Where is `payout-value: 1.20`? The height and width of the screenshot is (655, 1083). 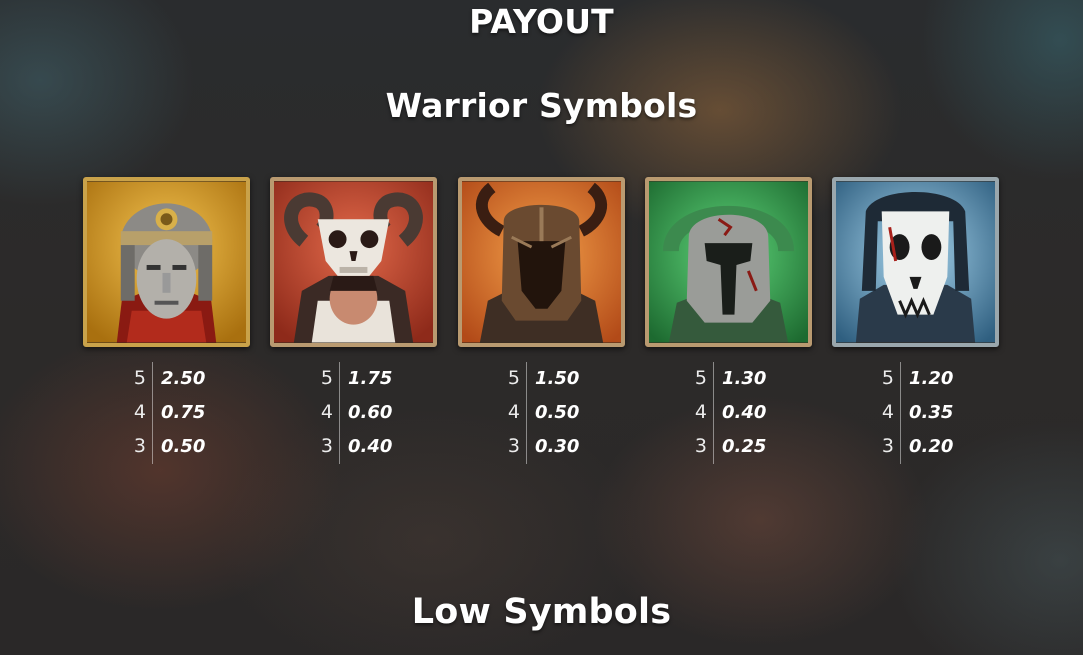 payout-value: 1.20 is located at coordinates (931, 378).